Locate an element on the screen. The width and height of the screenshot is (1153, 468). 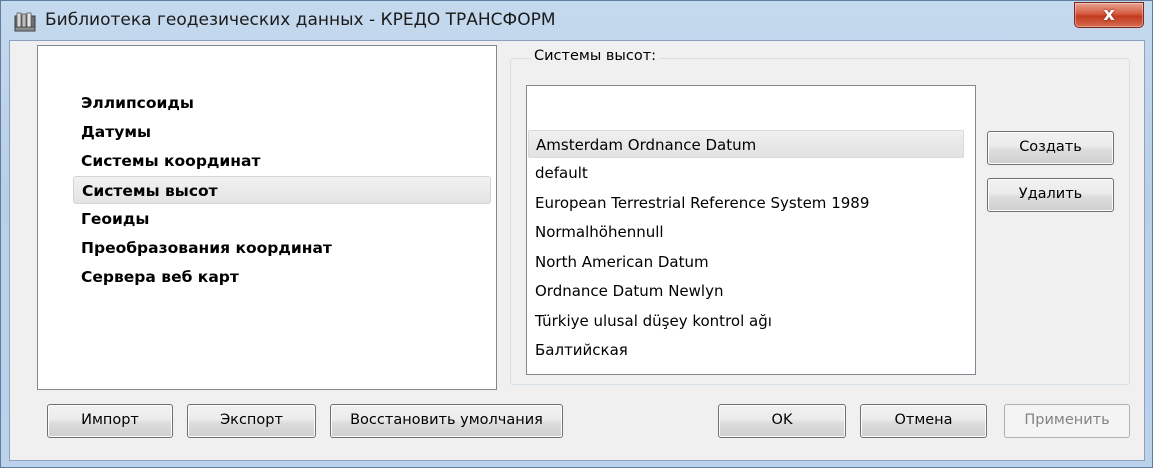
import-button: Импорт is located at coordinates (110, 421).